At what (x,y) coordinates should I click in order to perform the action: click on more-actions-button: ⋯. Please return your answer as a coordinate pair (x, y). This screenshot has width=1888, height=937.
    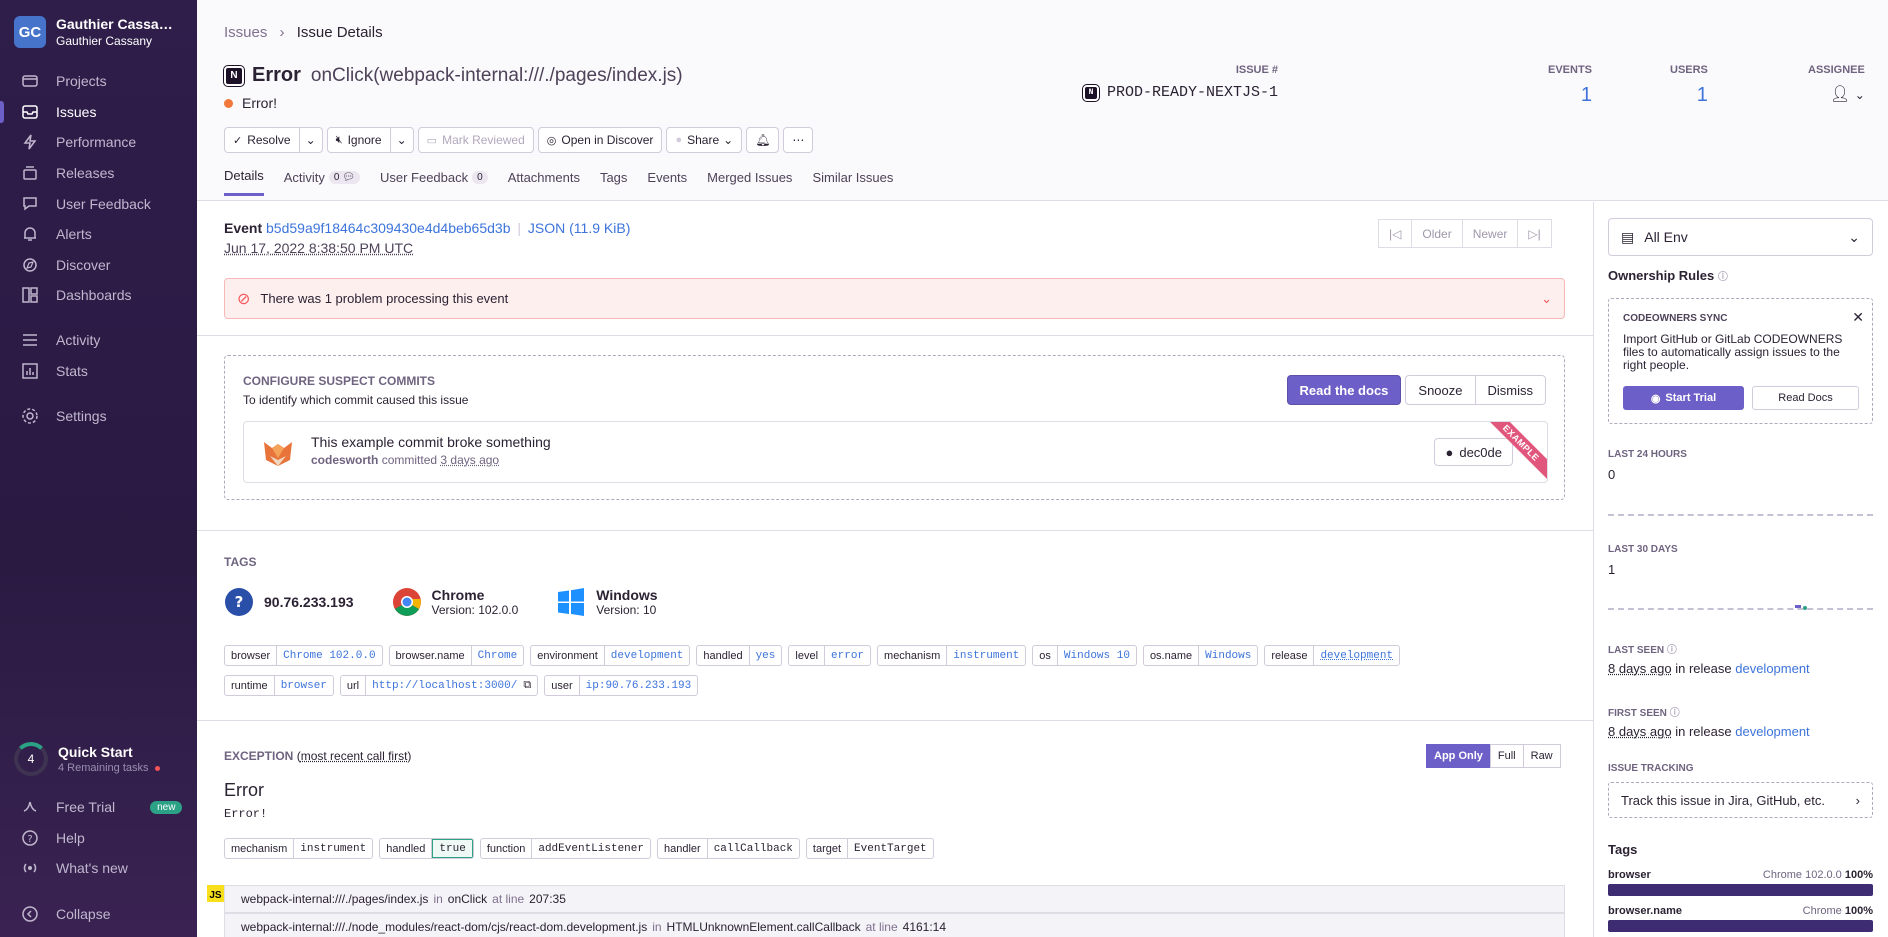
    Looking at the image, I should click on (798, 140).